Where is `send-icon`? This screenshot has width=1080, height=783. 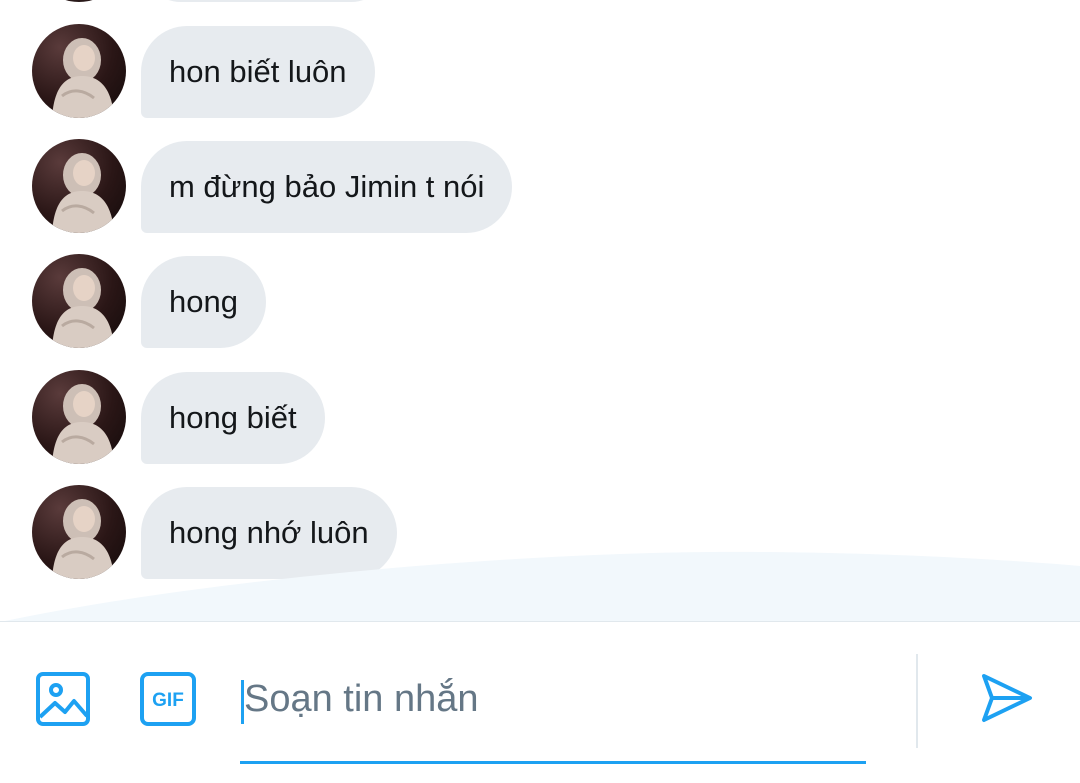
send-icon is located at coordinates (1007, 698).